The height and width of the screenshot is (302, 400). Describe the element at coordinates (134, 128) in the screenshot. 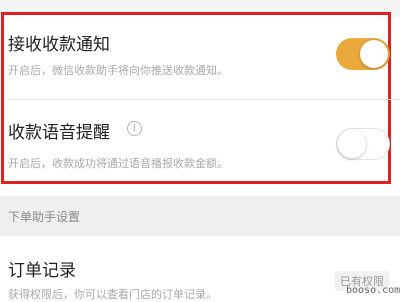

I see `info-icon: i` at that location.